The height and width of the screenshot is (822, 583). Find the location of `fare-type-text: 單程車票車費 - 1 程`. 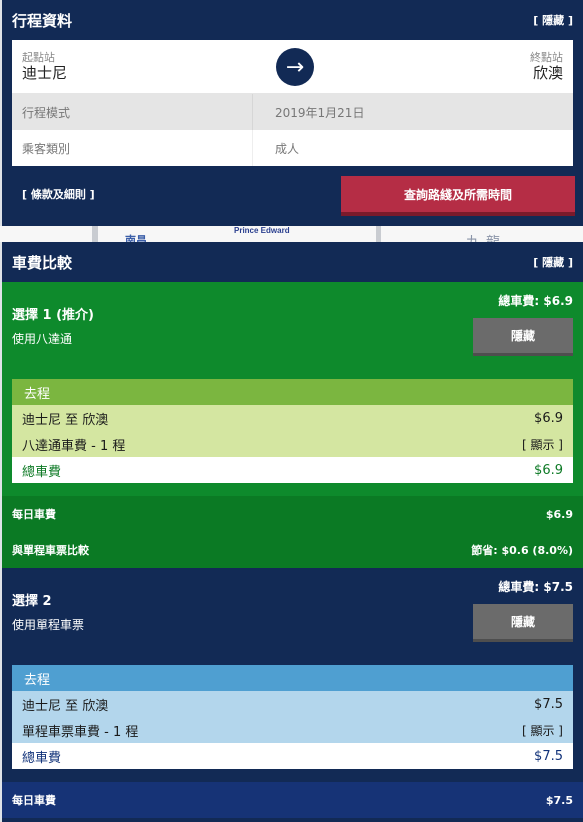

fare-type-text: 單程車票車費 - 1 程 is located at coordinates (80, 732).